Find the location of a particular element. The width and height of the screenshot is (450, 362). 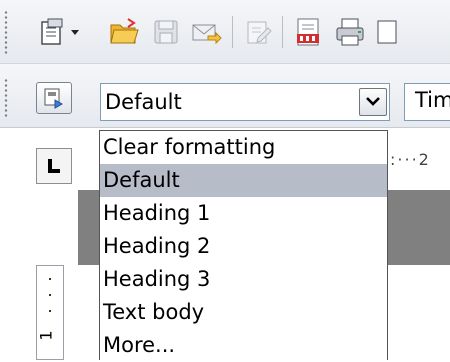

style-option-heading-3: Heading 3 is located at coordinates (243, 279).